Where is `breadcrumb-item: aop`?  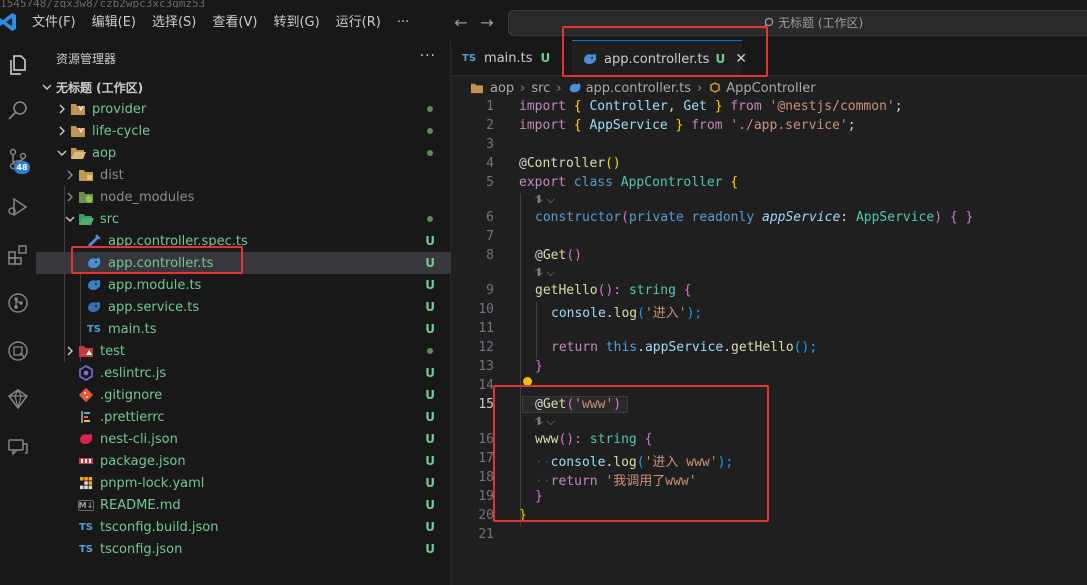 breadcrumb-item: aop is located at coordinates (502, 88).